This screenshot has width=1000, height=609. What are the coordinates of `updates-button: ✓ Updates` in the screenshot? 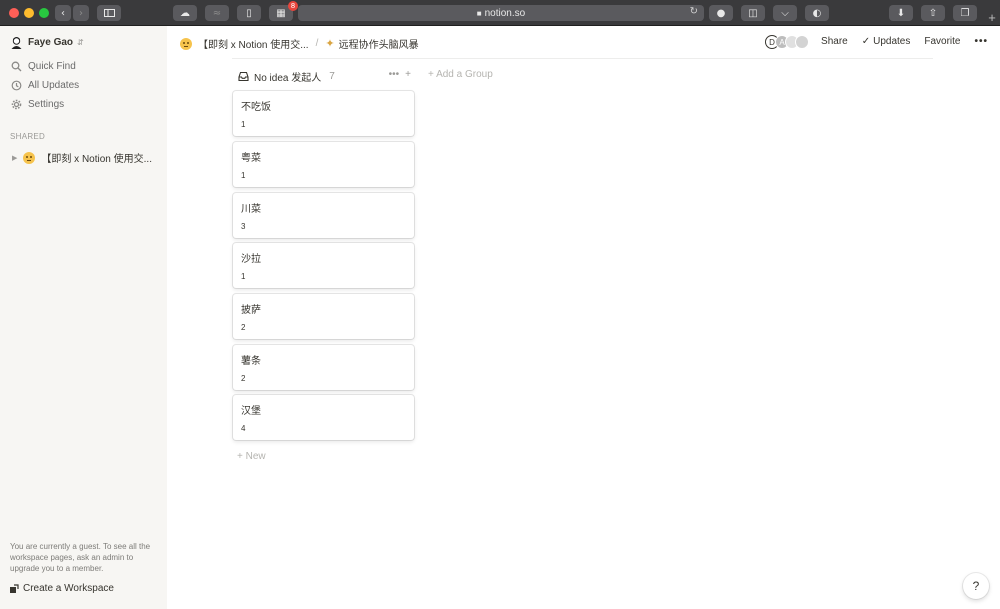 It's located at (886, 41).